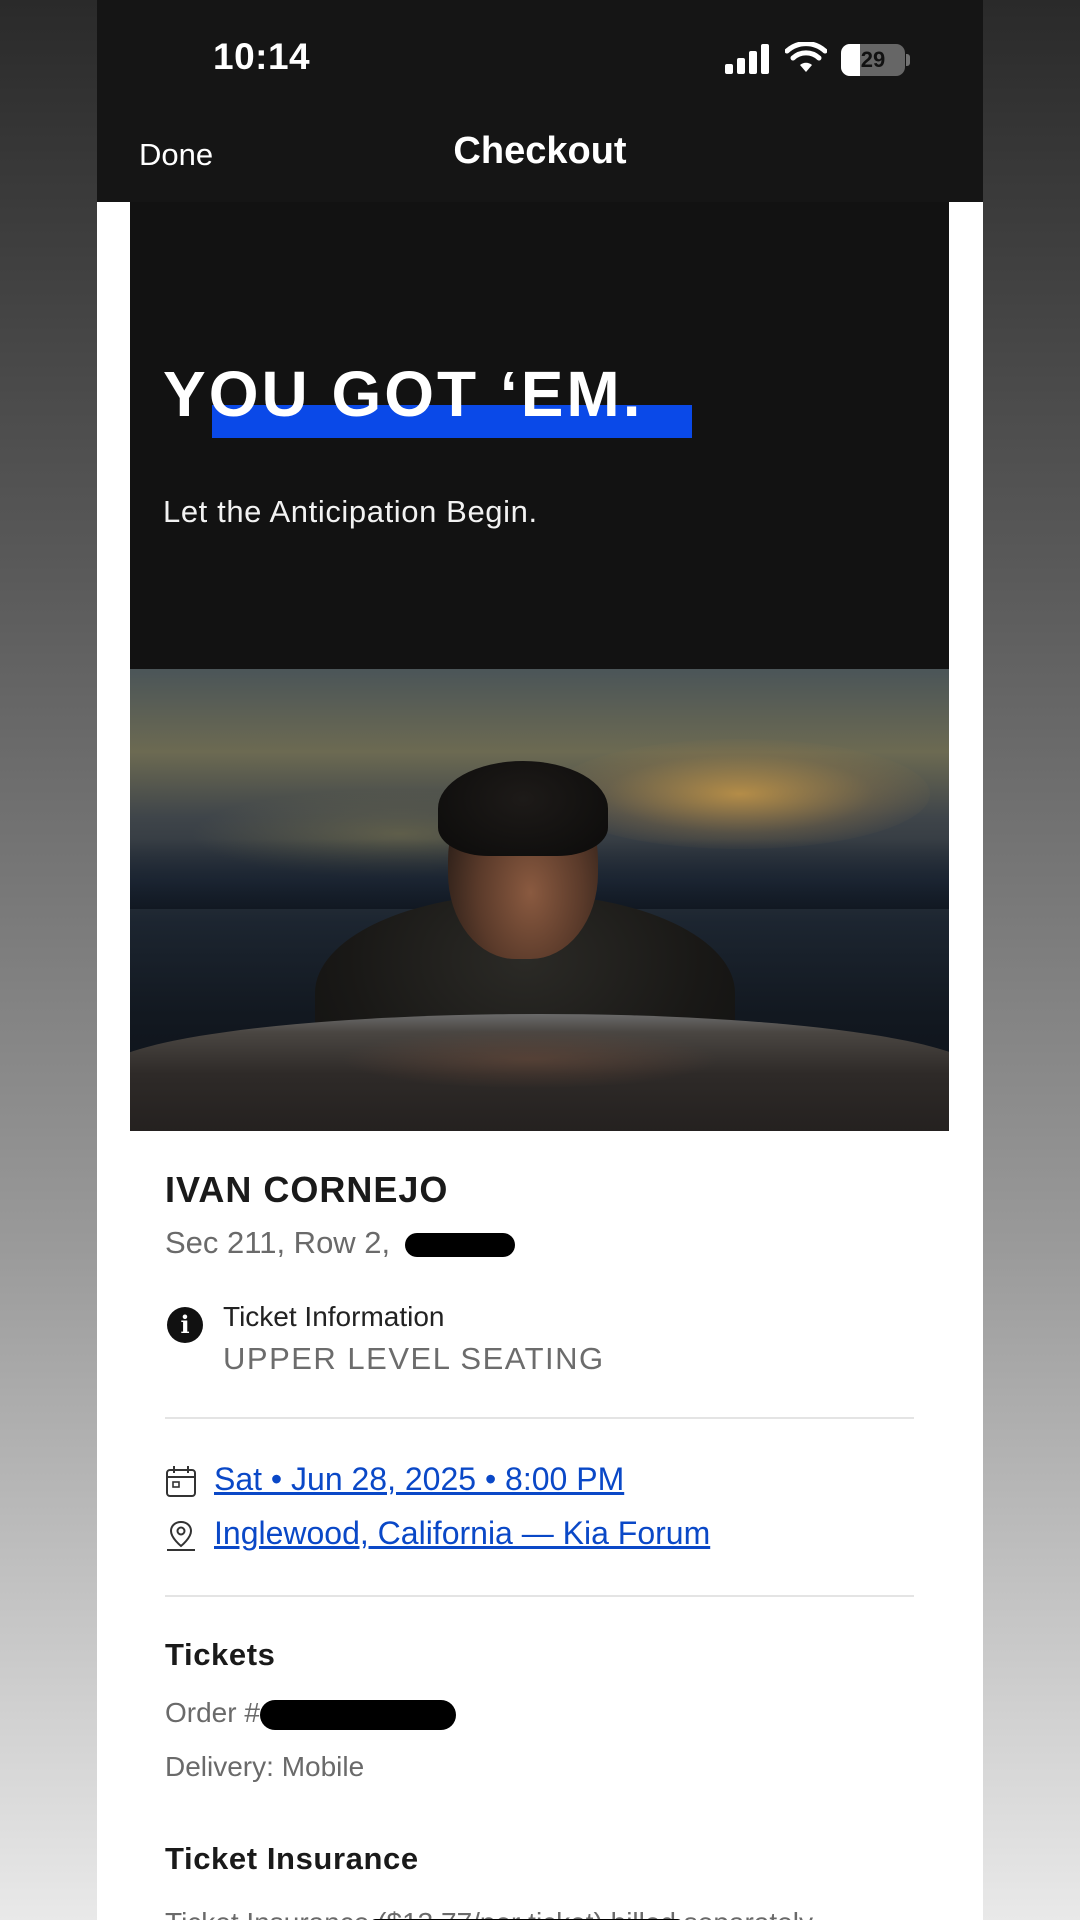 The width and height of the screenshot is (1080, 1920). I want to click on battery-indicator: 29, so click(873, 60).